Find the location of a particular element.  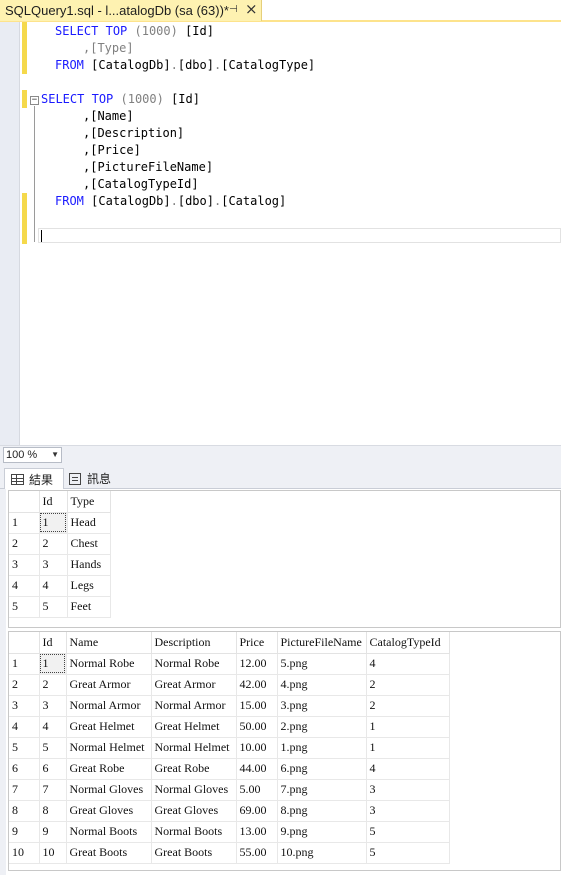

table-row: 2 2 Great Armor Great Armor 42.00 4.png 2 is located at coordinates (229, 685).